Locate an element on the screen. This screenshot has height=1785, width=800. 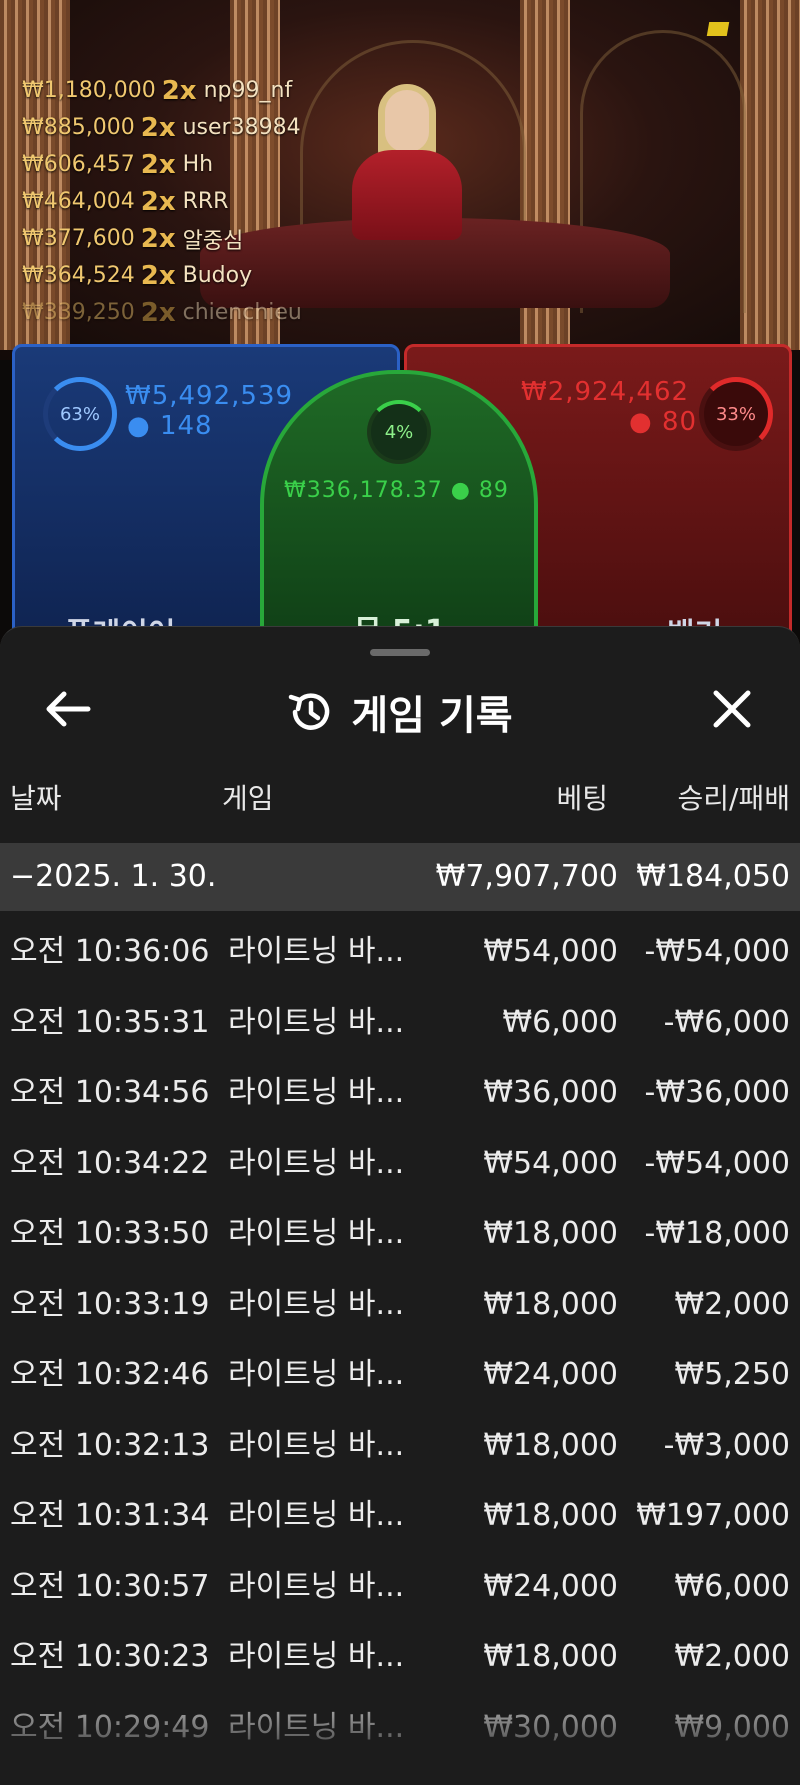
sheet-title: 게임 기록 is located at coordinates (432, 716).